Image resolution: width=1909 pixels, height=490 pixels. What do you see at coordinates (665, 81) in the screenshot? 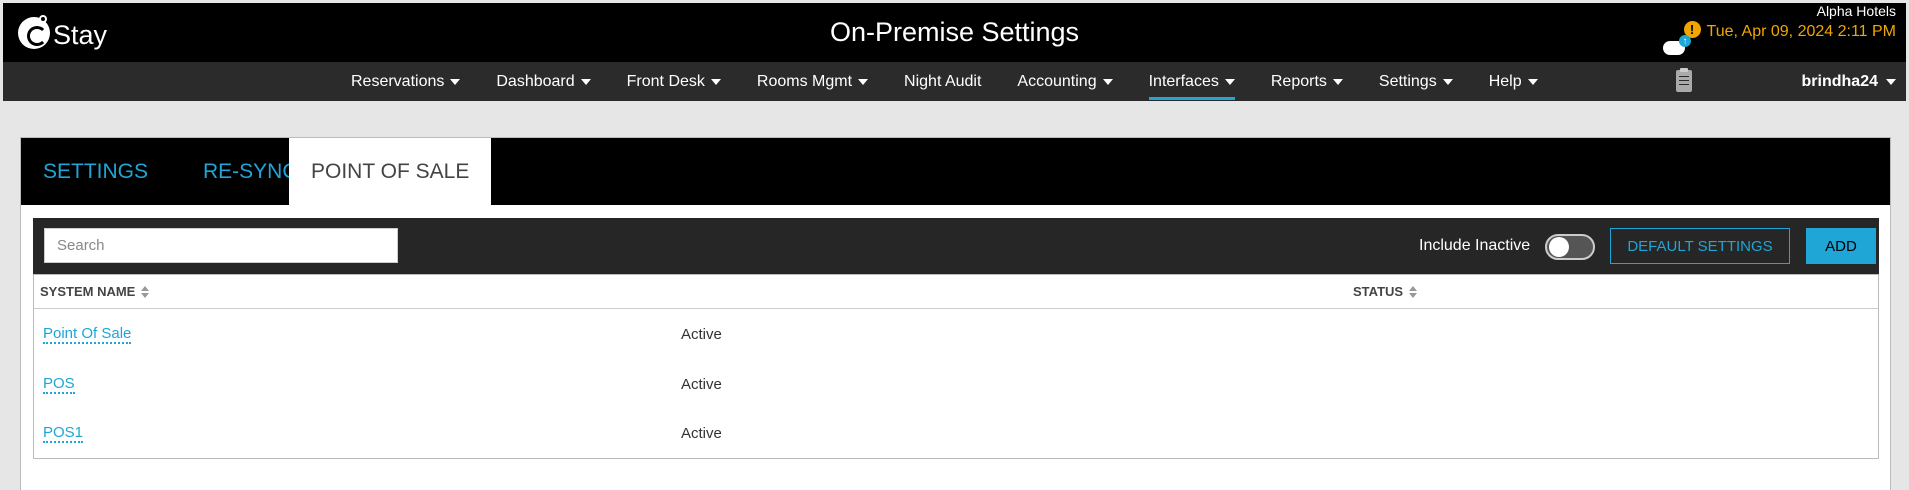
I see `nav-label: Front Desk` at bounding box center [665, 81].